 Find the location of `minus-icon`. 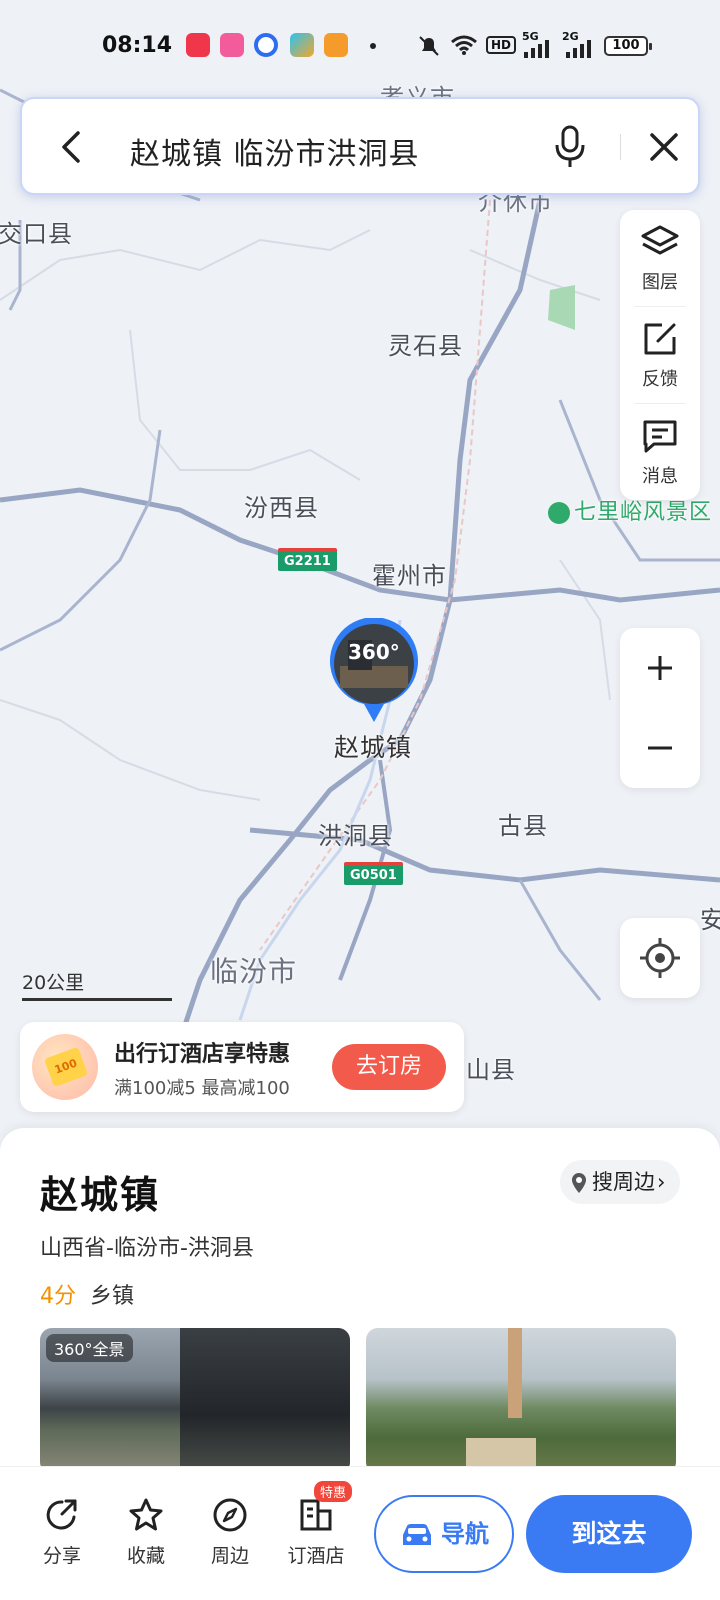

minus-icon is located at coordinates (660, 748).